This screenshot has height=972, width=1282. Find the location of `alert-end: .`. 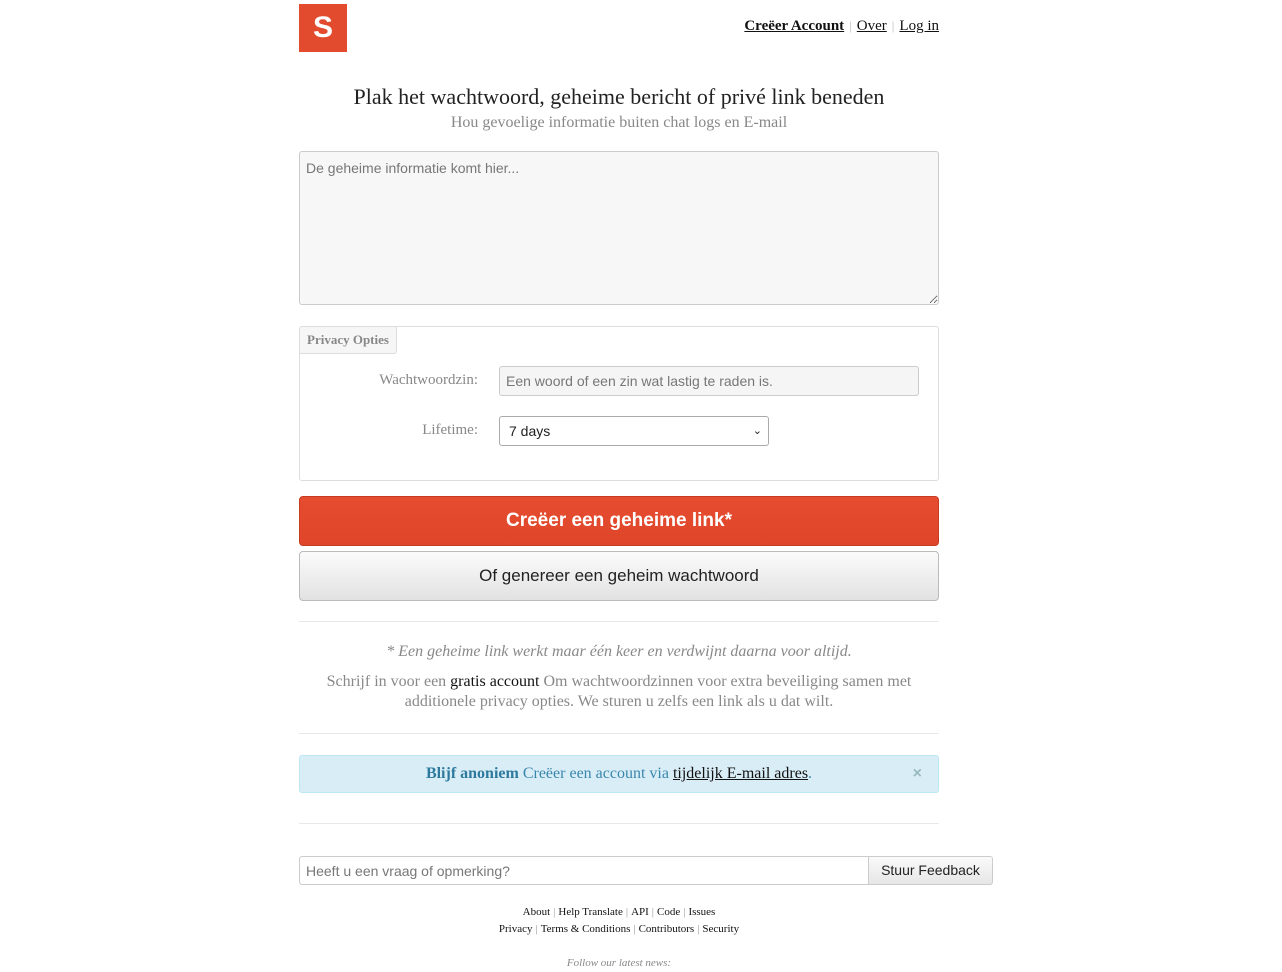

alert-end: . is located at coordinates (810, 773).